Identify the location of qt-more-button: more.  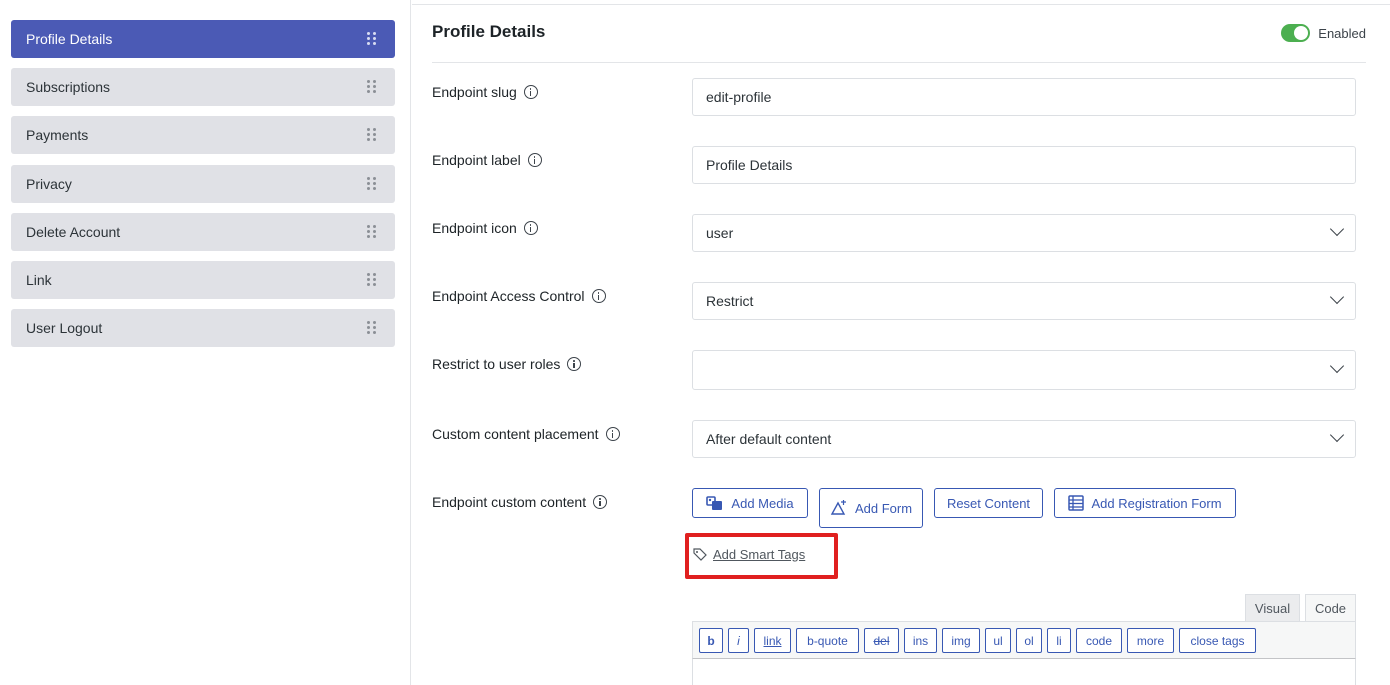
(1150, 640).